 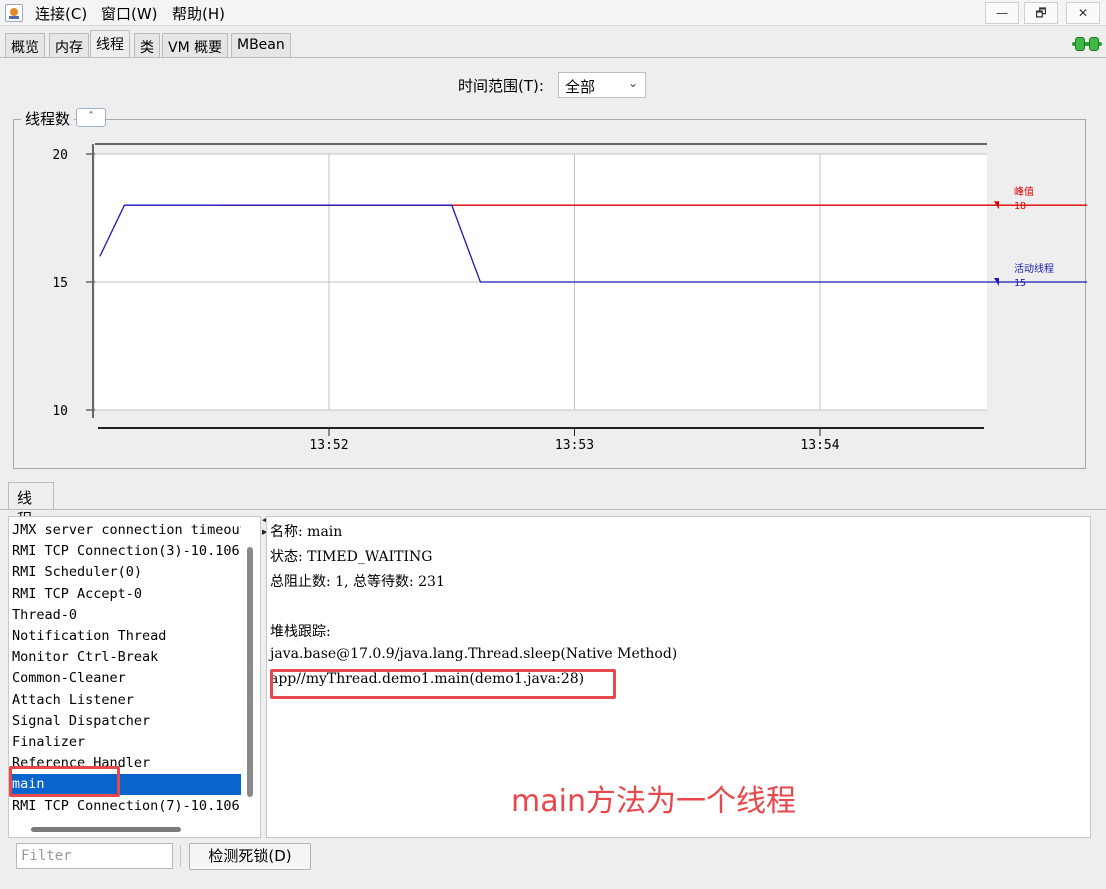 What do you see at coordinates (250, 672) in the screenshot?
I see `vertical-scrollbar` at bounding box center [250, 672].